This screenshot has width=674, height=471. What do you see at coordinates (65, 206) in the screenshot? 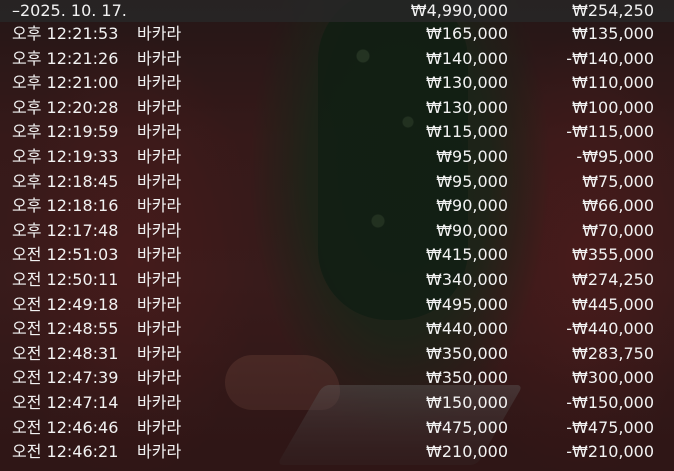
I see `row-time: 오후 12:18:16` at bounding box center [65, 206].